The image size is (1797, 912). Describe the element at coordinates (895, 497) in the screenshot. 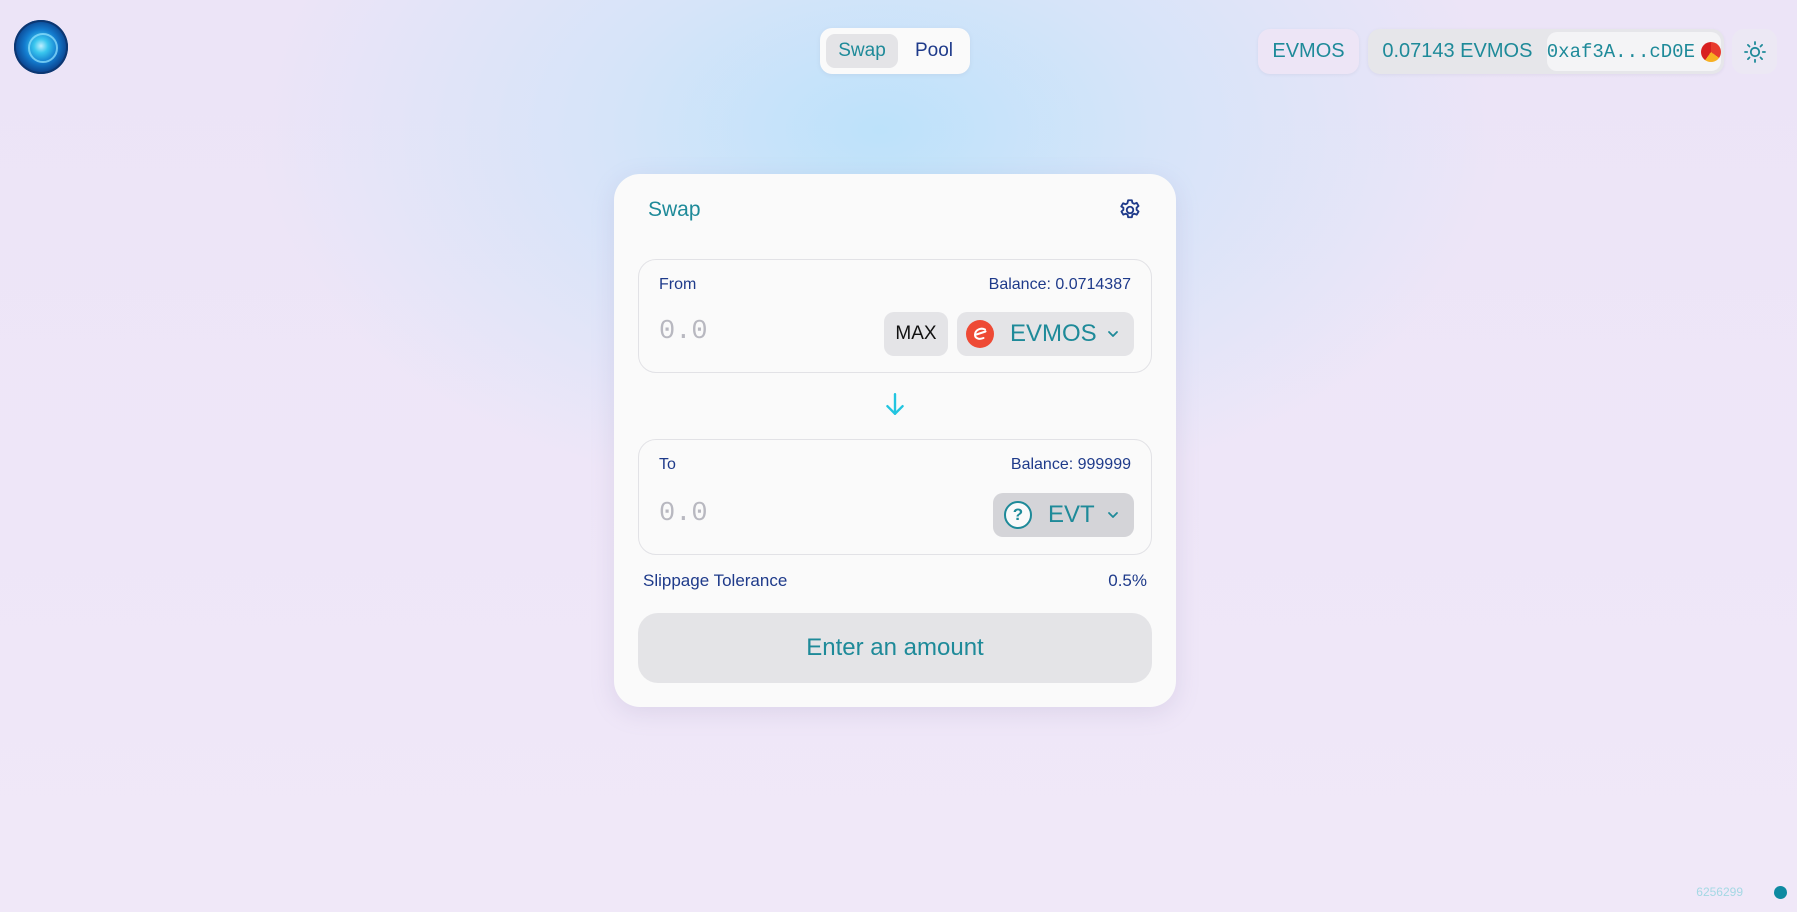

I see `to-panel: To Balance: 999999 ? EVT` at that location.